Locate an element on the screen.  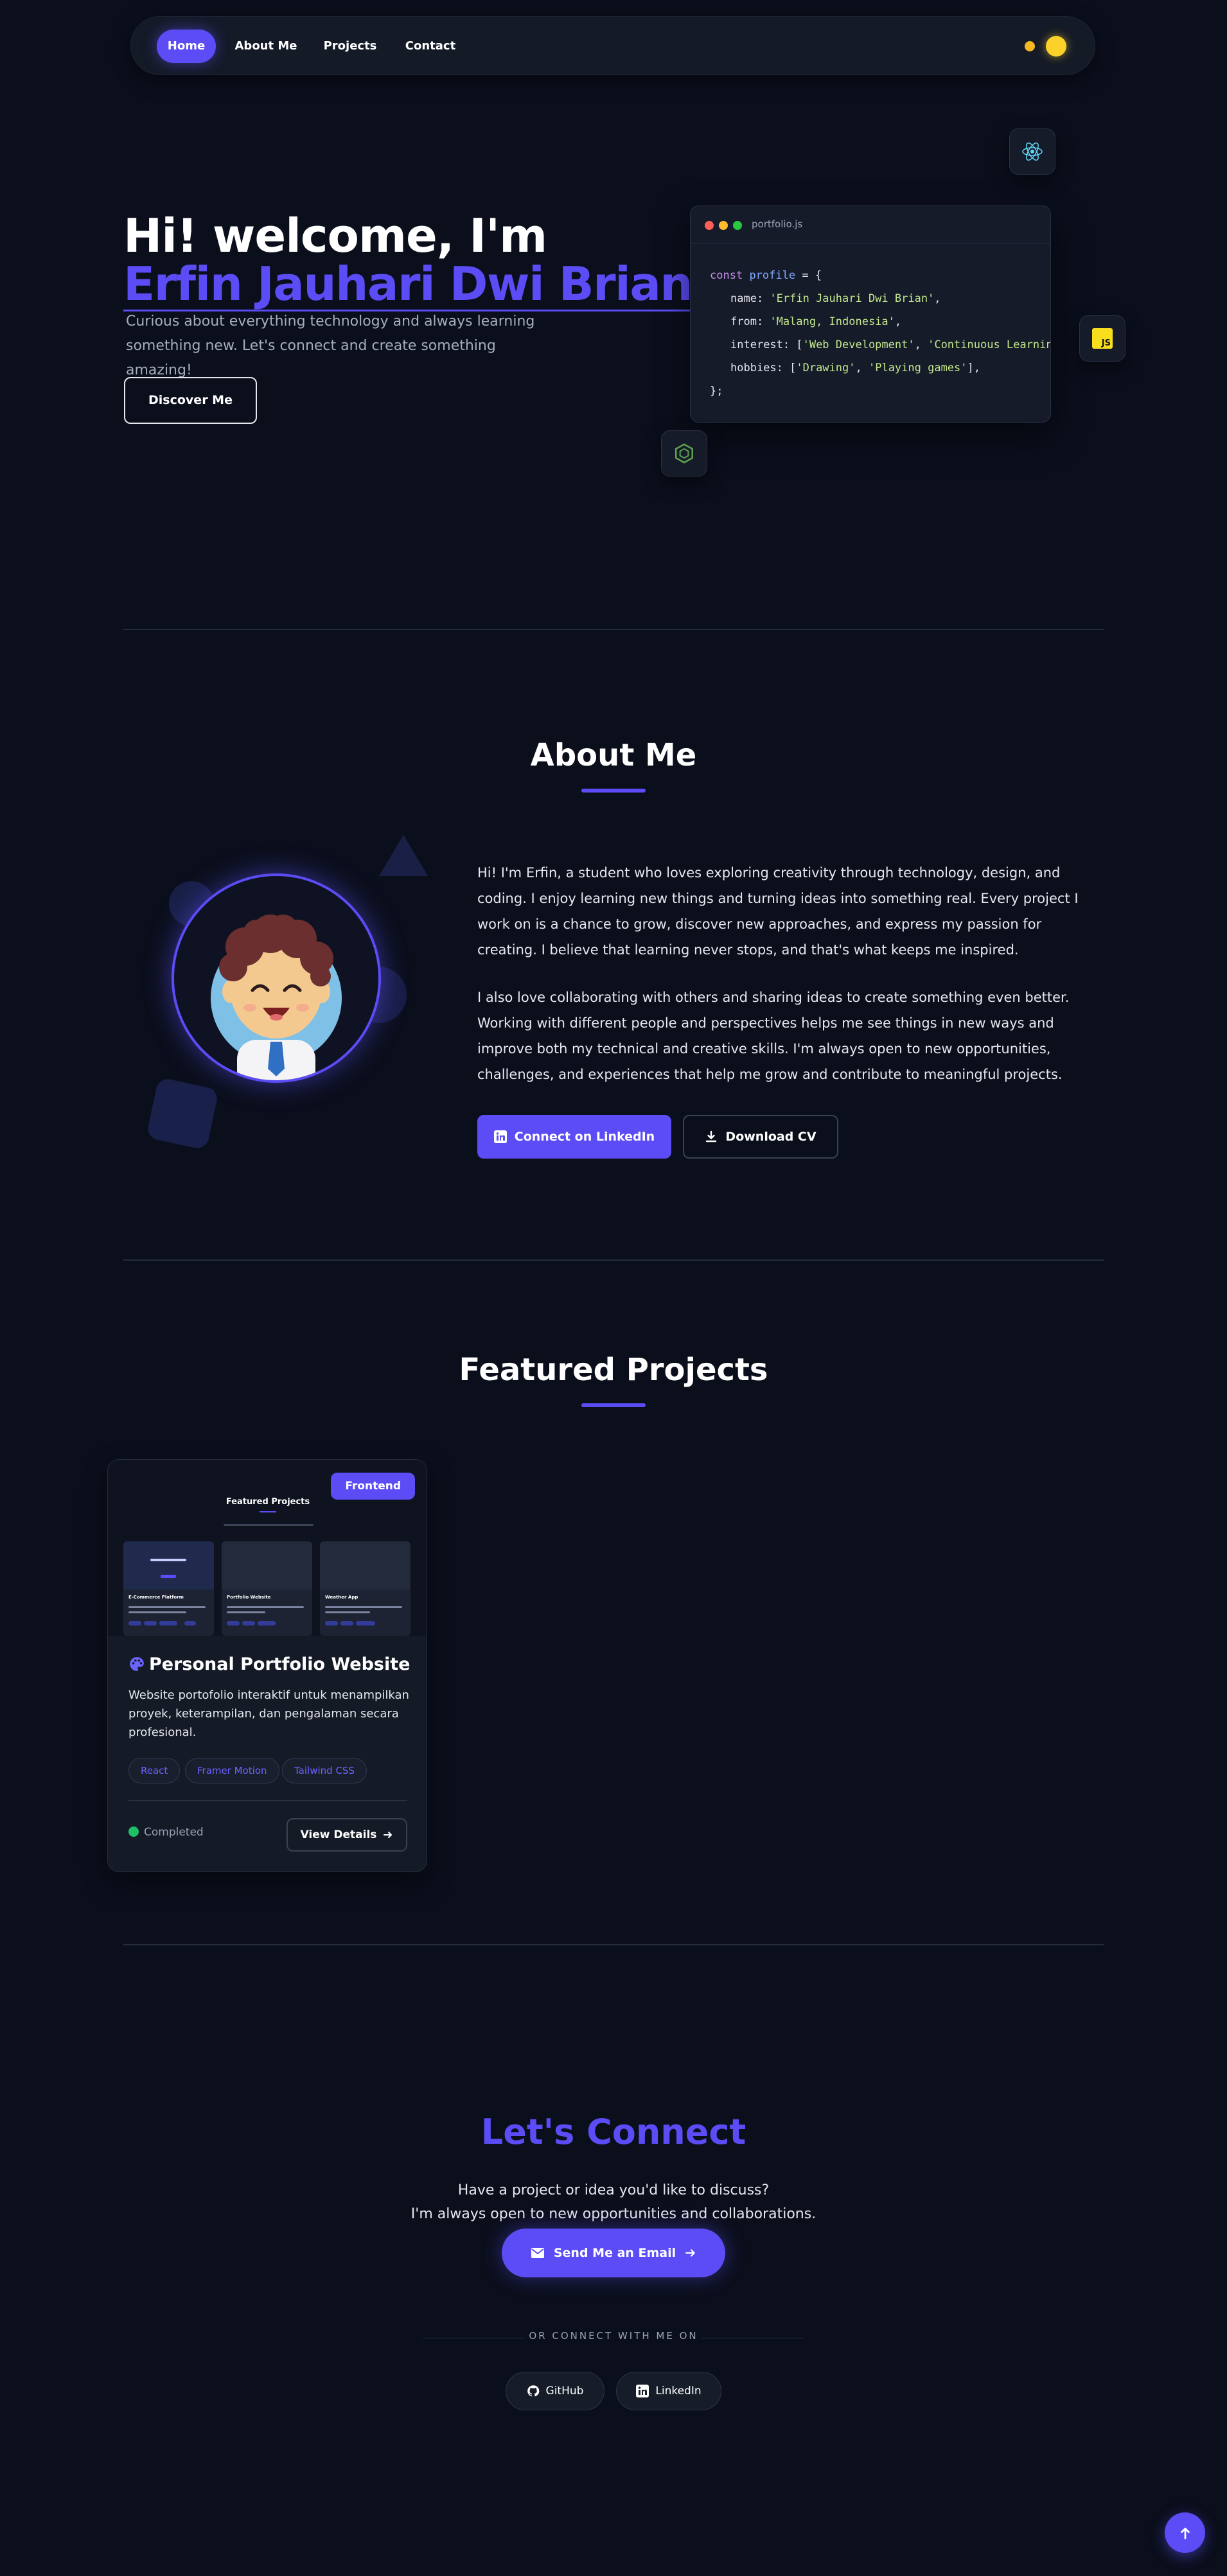
window-maximize-dot is located at coordinates (737, 225).